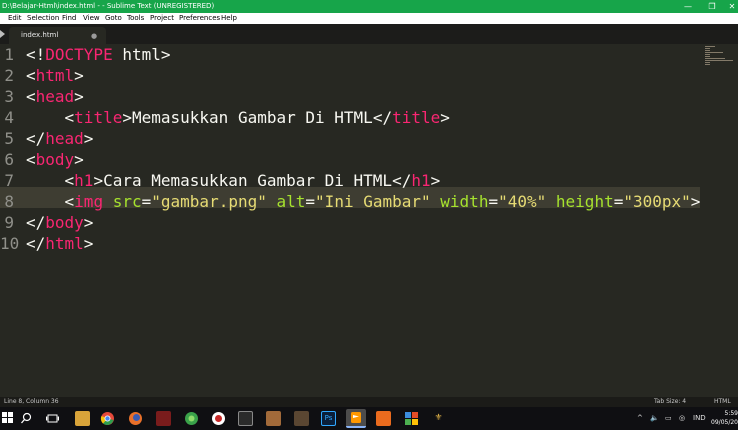  Describe the element at coordinates (245, 418) in the screenshot. I see `app-icon-dark` at that location.